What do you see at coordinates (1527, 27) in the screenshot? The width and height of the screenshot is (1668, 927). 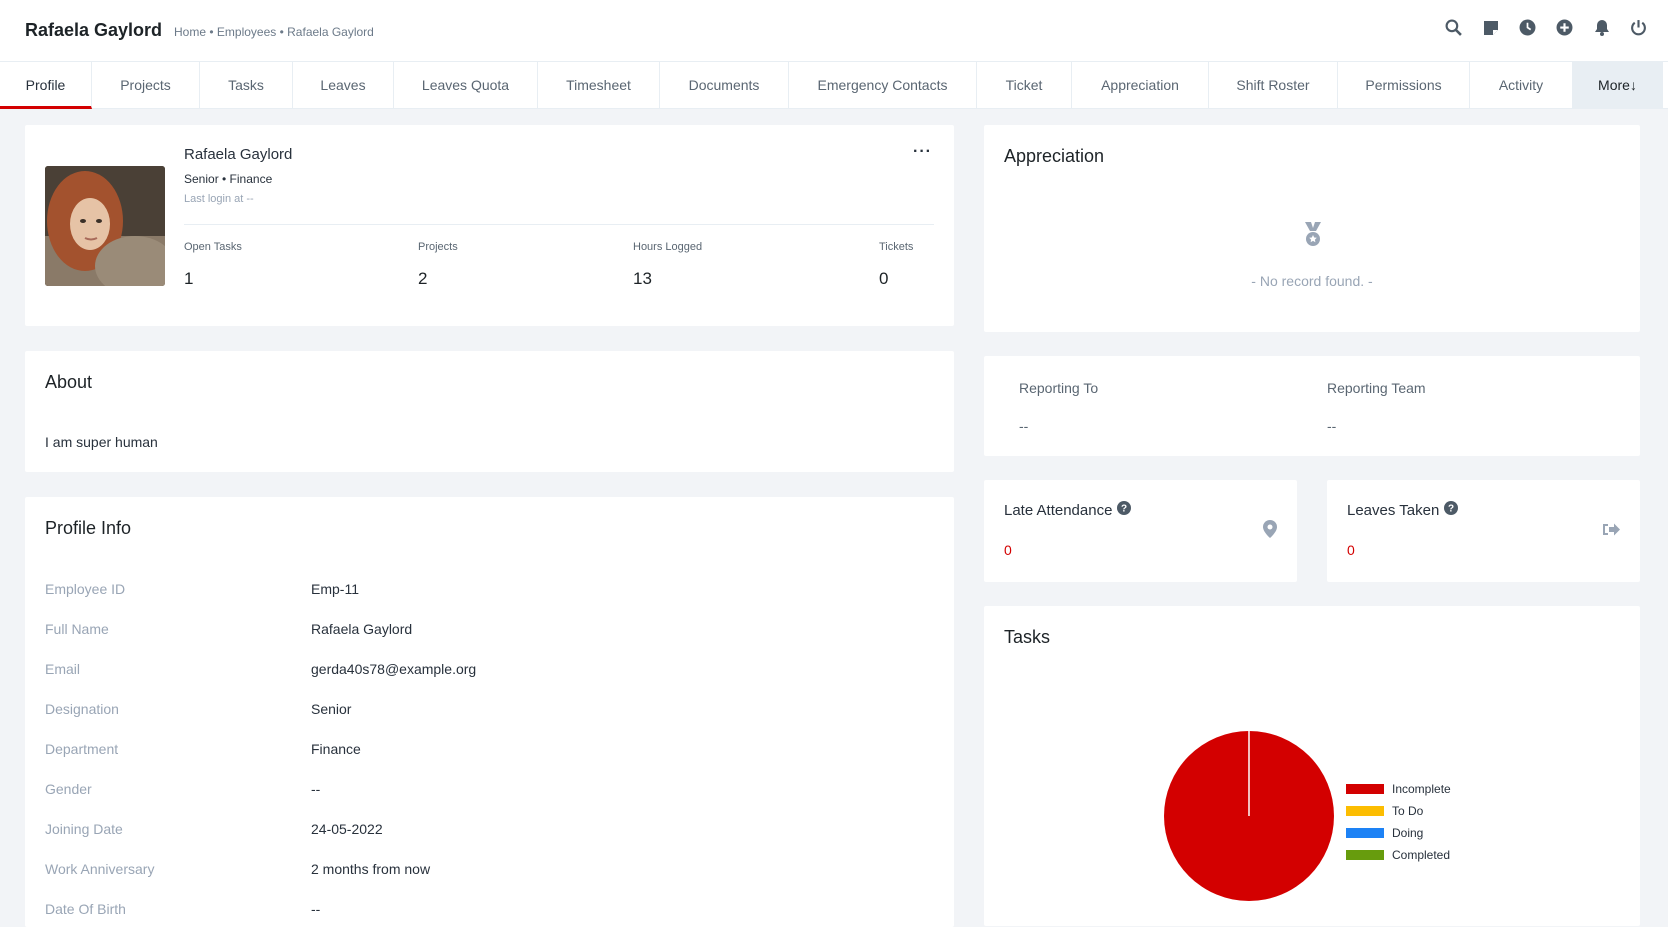 I see `clock-icon` at bounding box center [1527, 27].